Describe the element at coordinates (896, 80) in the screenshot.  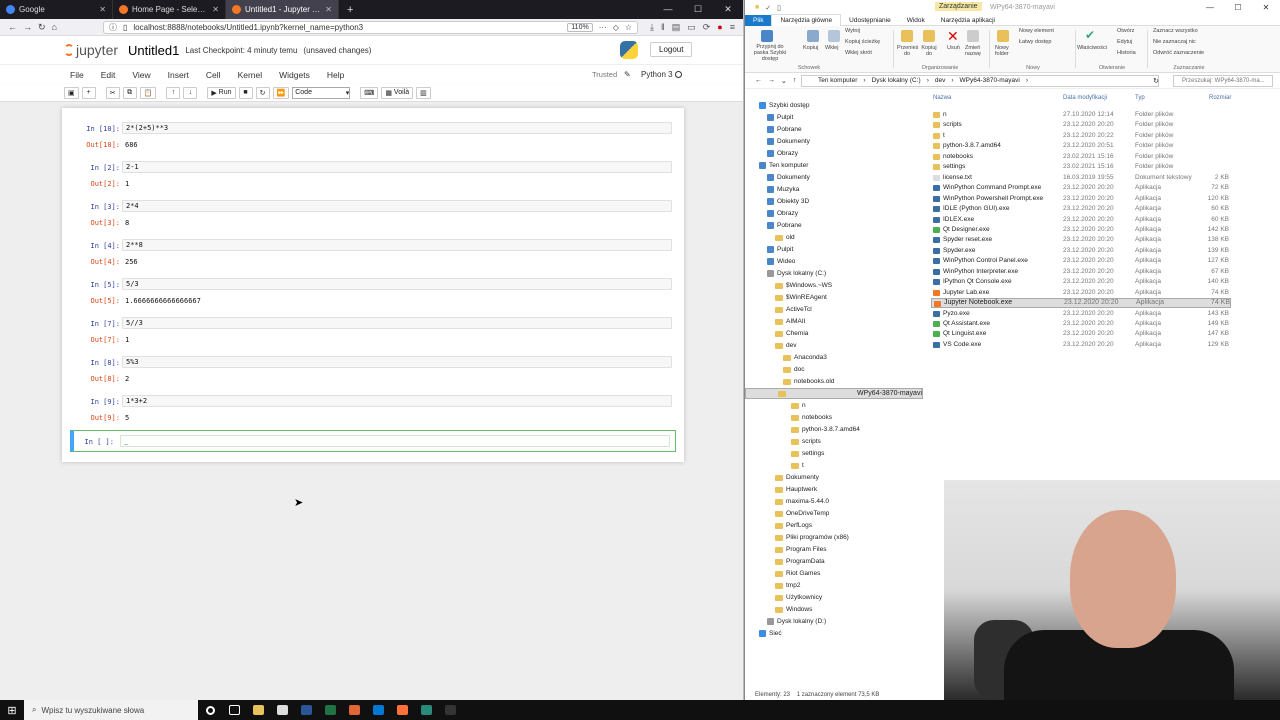
I see `breadcrumb-item: Dysk lokalny (C:)` at that location.